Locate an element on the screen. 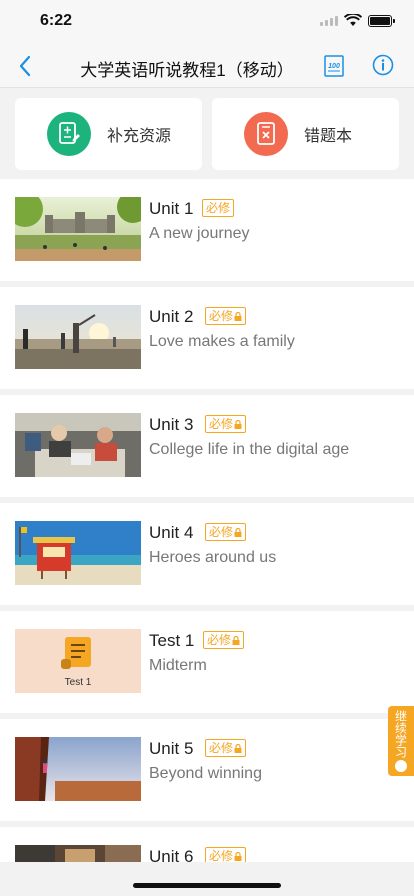 The image size is (414, 896). lifeguard-hut-photo is located at coordinates (78, 553).